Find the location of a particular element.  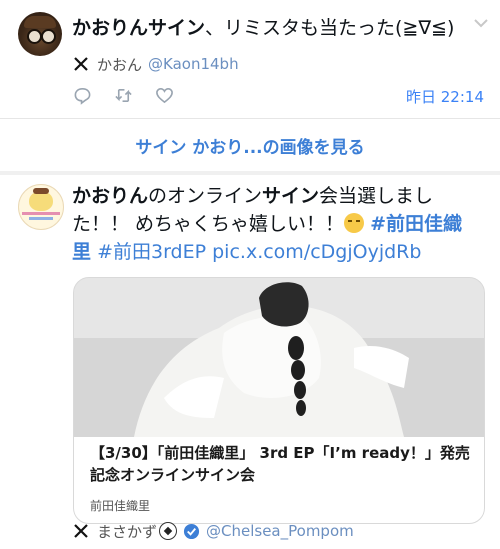

author-row: かおん @Kaon14bh is located at coordinates (156, 64).